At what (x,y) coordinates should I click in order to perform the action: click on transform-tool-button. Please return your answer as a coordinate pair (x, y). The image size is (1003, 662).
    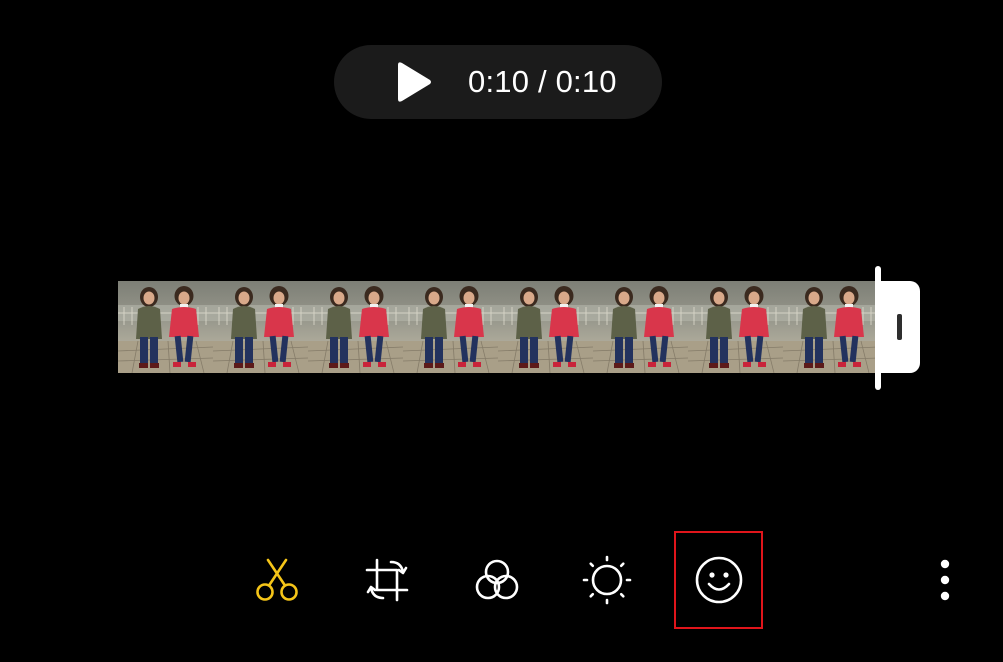
    Looking at the image, I should click on (387, 580).